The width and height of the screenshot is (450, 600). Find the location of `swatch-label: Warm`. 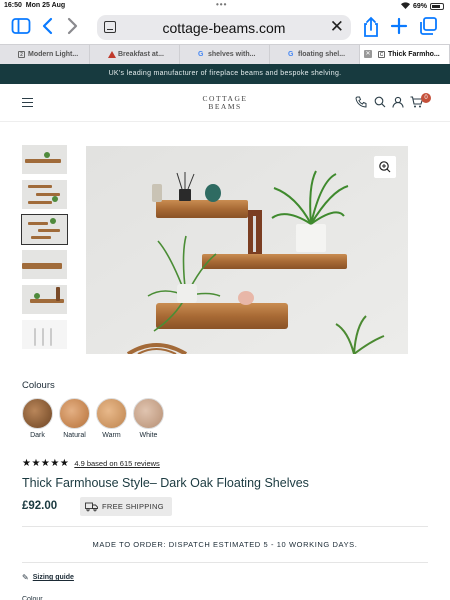

swatch-label: Warm is located at coordinates (111, 435).